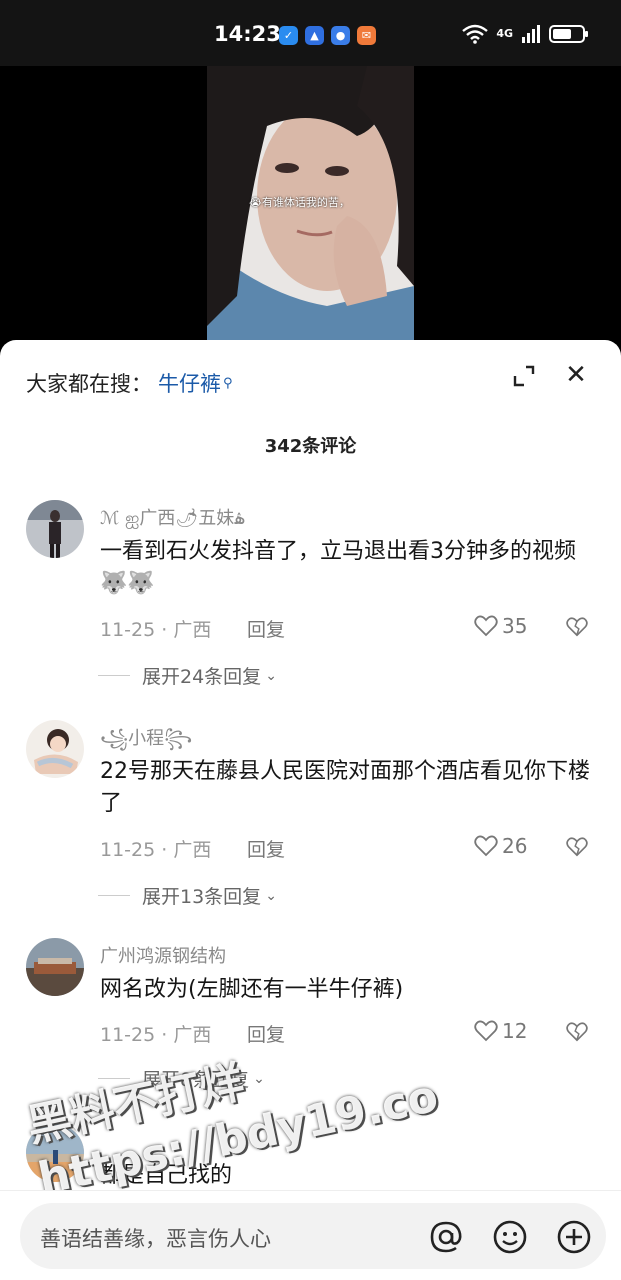  I want to click on network-type: 4G, so click(504, 33).